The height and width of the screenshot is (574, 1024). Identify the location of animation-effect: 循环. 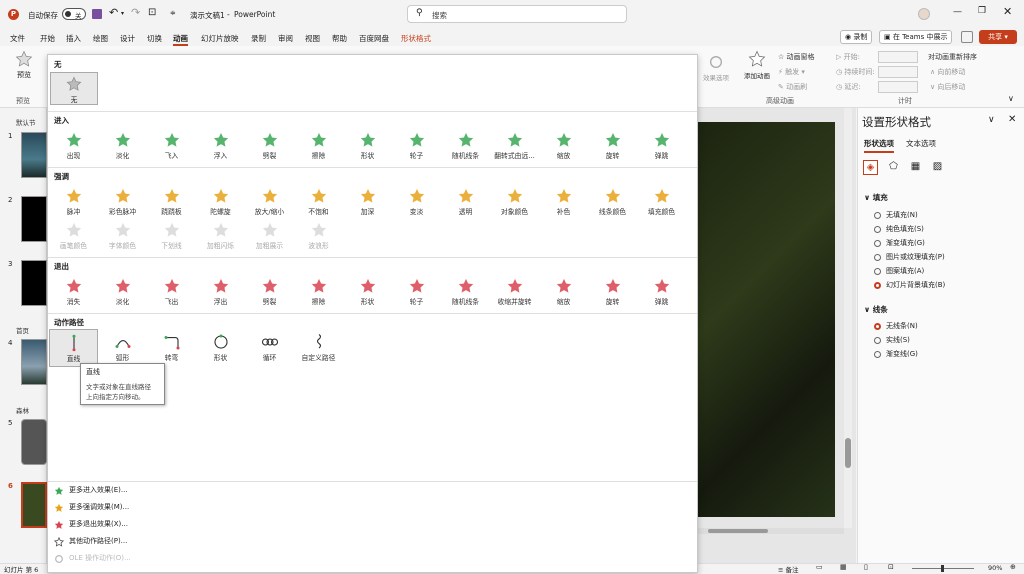
(269, 348).